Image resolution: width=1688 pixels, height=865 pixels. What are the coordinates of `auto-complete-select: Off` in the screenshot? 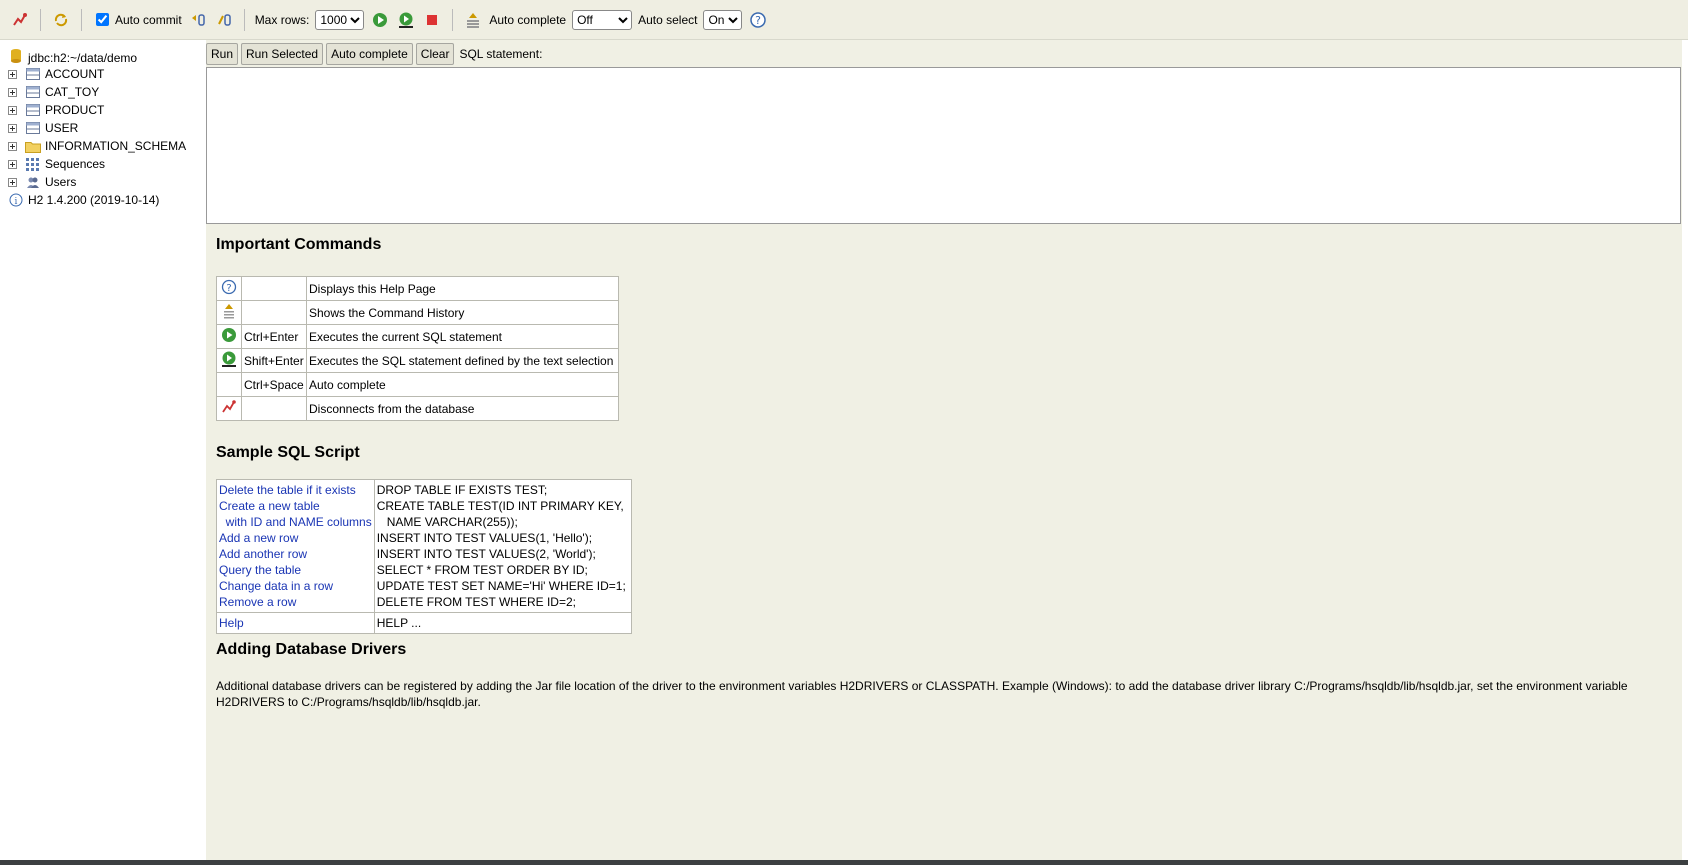 It's located at (602, 19).